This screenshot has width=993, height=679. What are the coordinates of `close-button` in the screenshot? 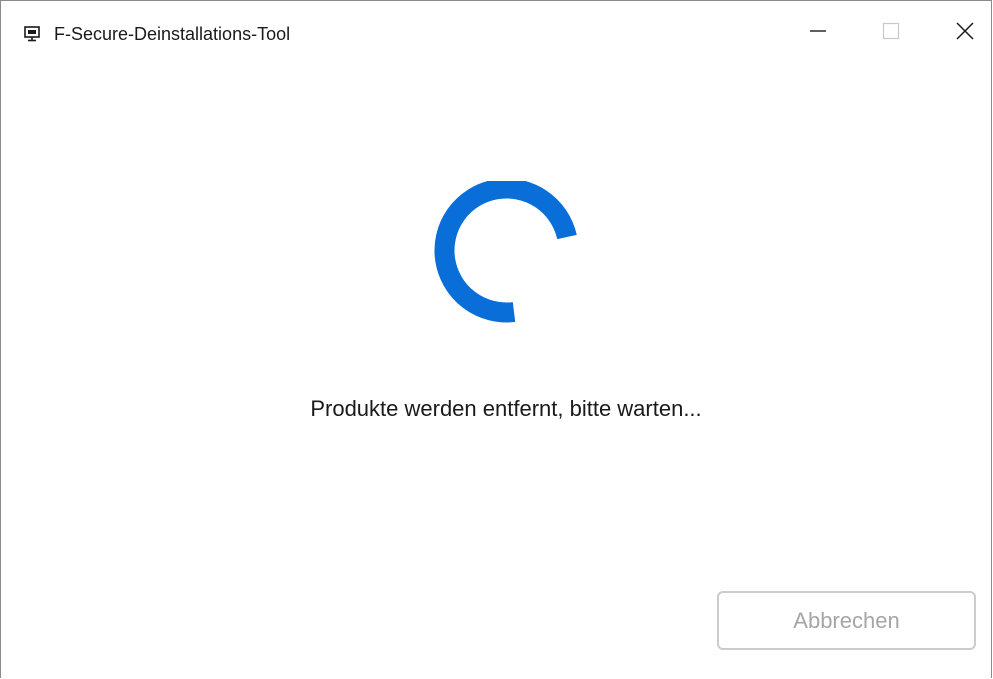 It's located at (960, 33).